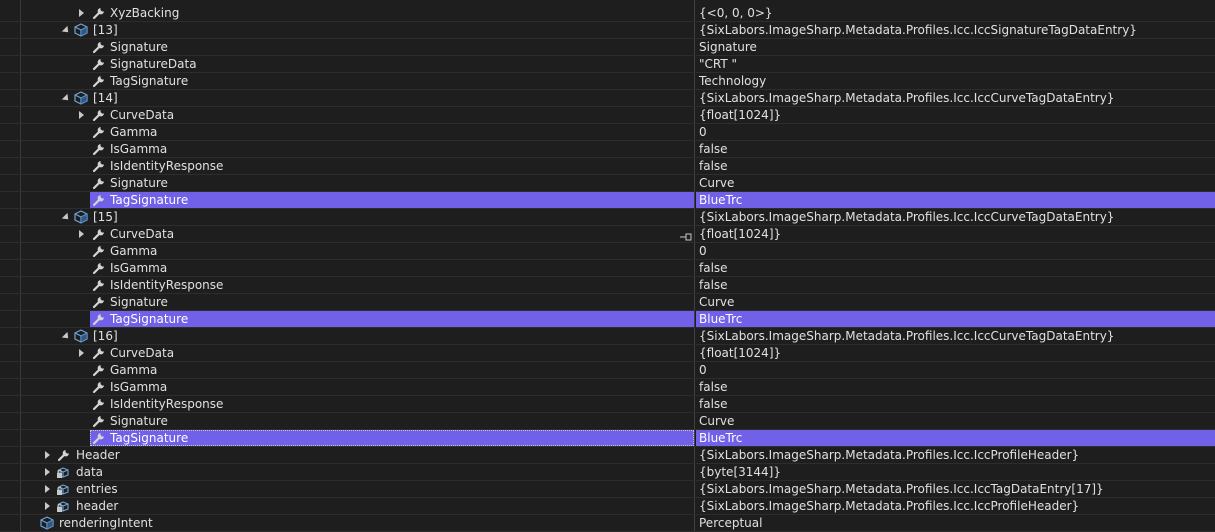 This screenshot has width=1215, height=532. I want to click on value-cell: "CRT ", so click(955, 64).